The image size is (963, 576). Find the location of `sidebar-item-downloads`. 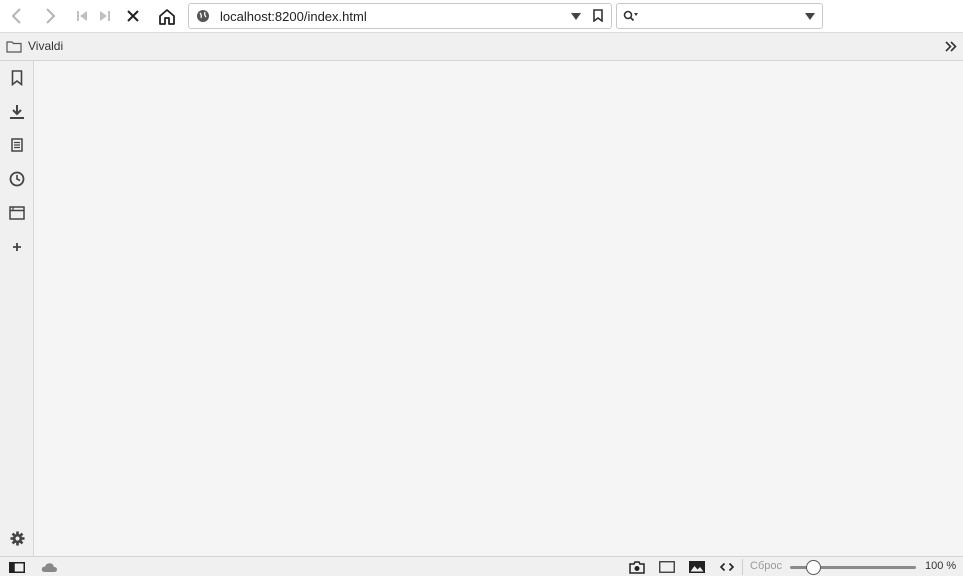

sidebar-item-downloads is located at coordinates (17, 112).